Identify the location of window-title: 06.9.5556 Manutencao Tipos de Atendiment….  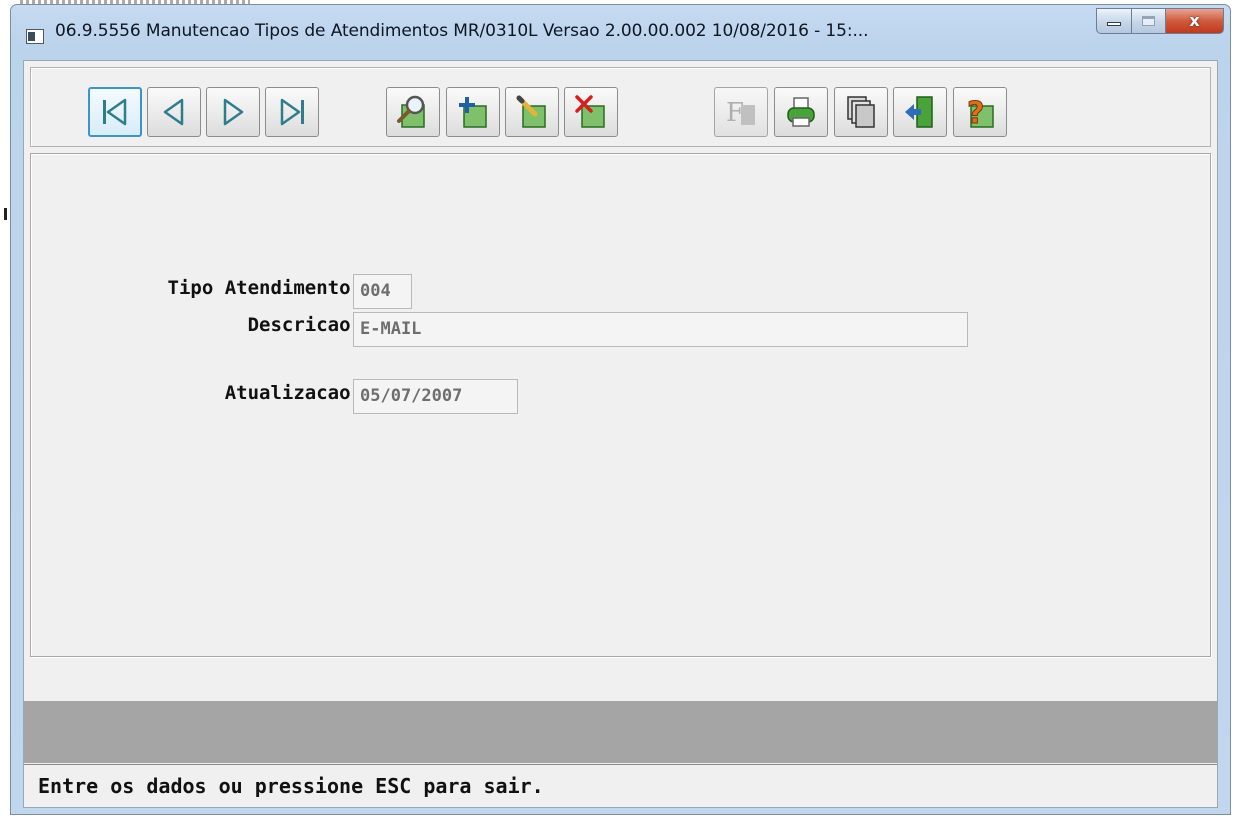
(462, 31).